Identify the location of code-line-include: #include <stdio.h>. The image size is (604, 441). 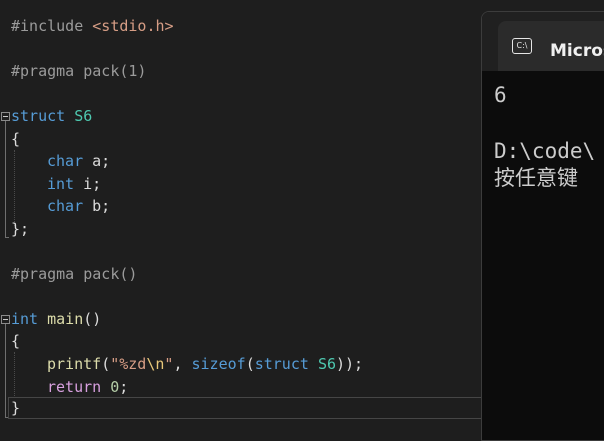
(92, 26).